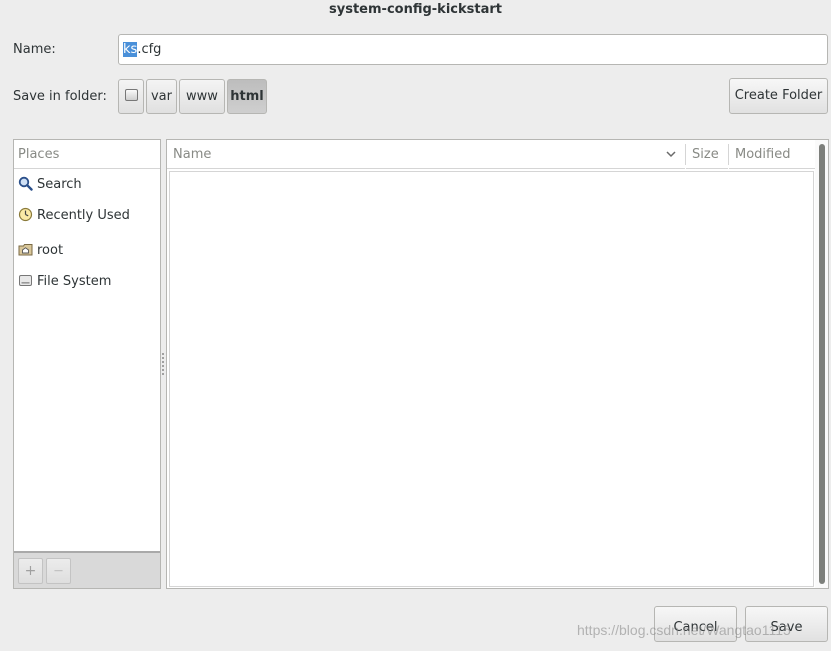 The image size is (831, 651). What do you see at coordinates (192, 154) in the screenshot?
I see `column-header-name-label: Name` at bounding box center [192, 154].